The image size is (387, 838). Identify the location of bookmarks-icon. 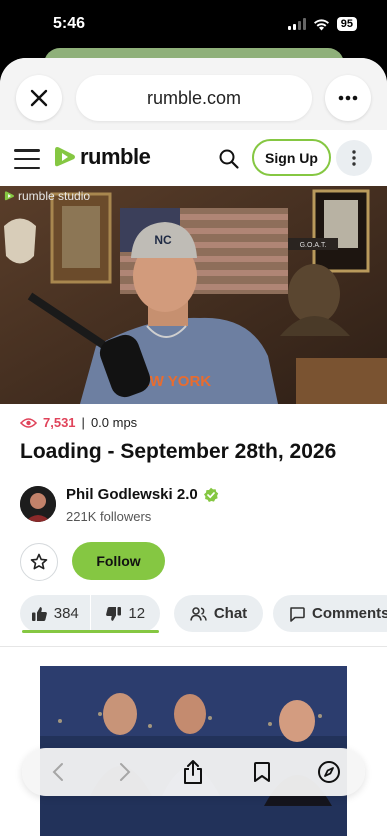
(262, 772).